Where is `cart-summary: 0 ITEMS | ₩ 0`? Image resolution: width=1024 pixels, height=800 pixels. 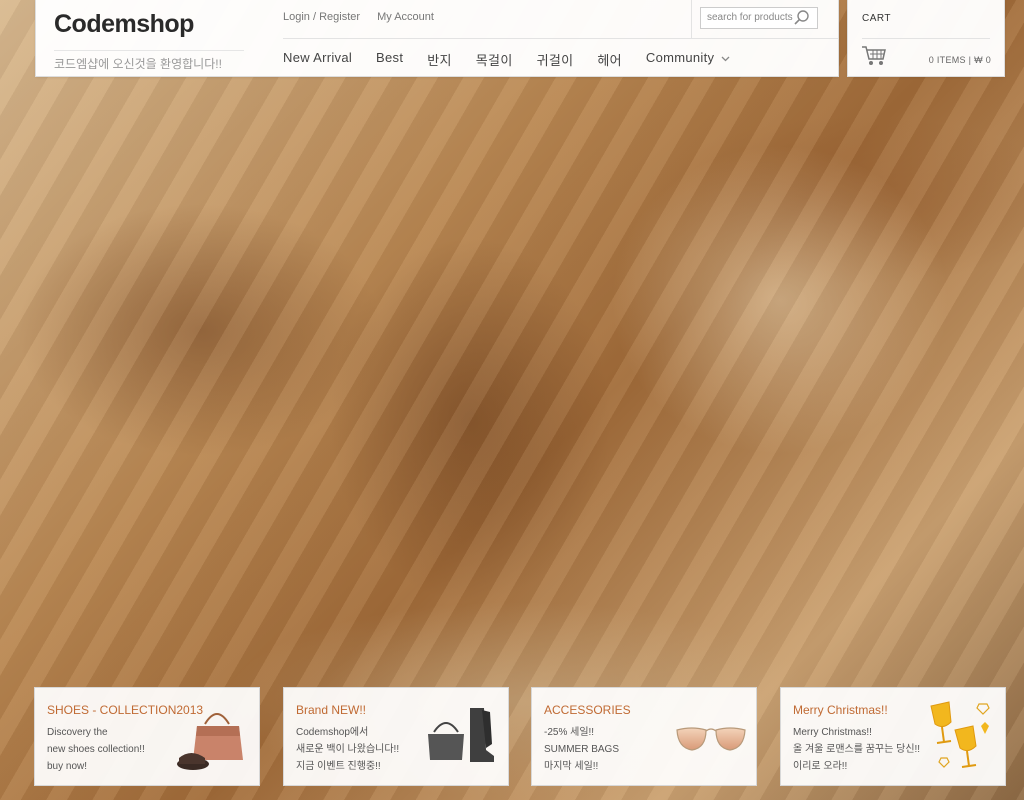
cart-summary: 0 ITEMS | ₩ 0 is located at coordinates (959, 60).